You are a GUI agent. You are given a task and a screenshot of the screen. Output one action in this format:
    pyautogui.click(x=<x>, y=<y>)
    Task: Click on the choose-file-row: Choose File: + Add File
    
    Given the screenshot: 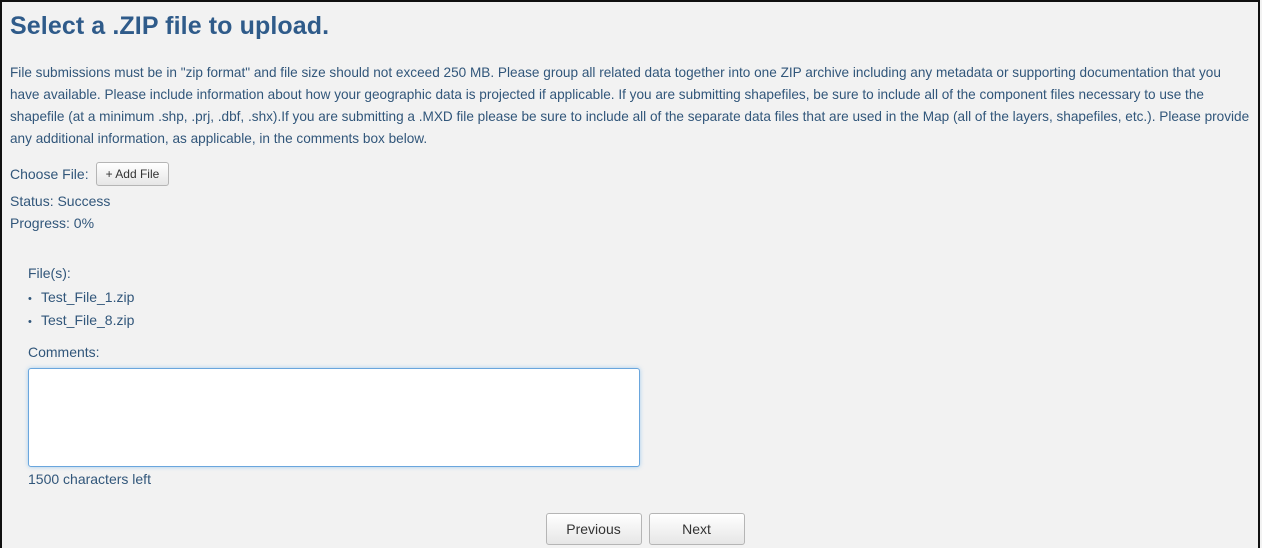 What is the action you would take?
    pyautogui.click(x=90, y=174)
    